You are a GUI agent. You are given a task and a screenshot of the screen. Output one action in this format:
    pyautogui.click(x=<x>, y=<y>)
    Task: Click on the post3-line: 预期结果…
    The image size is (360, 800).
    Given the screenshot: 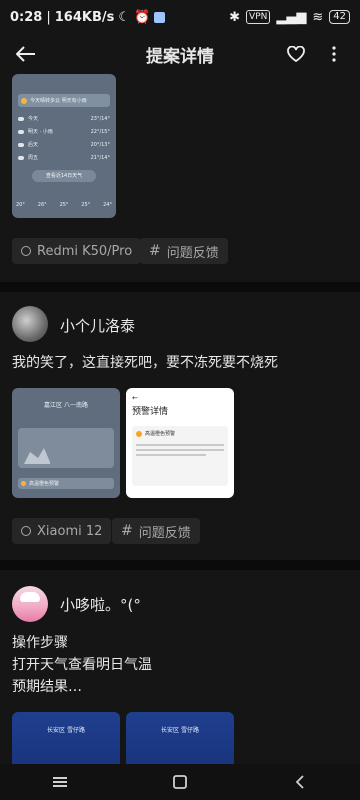 What is the action you would take?
    pyautogui.click(x=47, y=687)
    